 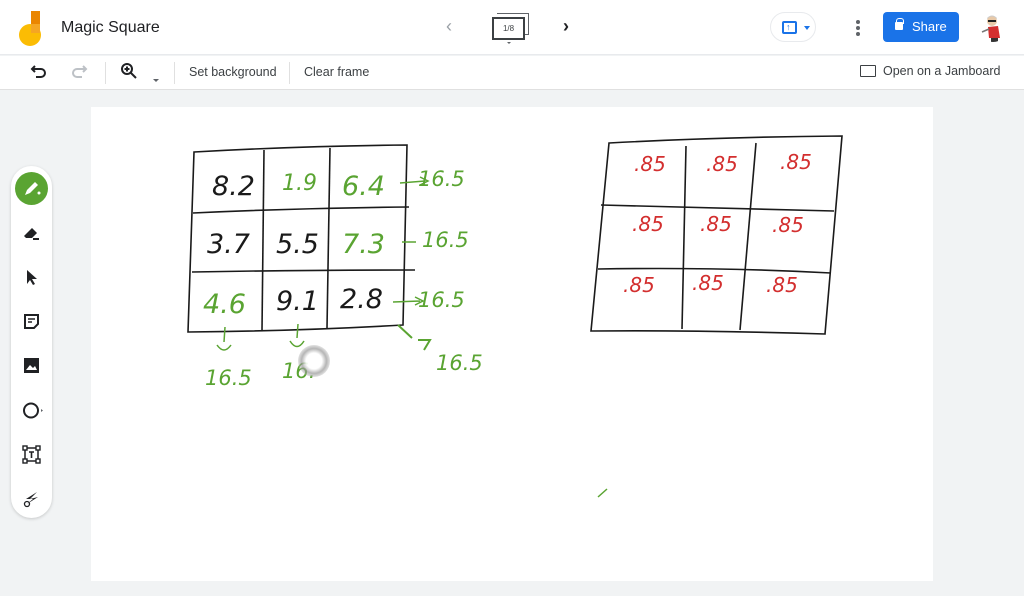 What do you see at coordinates (233, 72) in the screenshot?
I see `set-background-button: Set background` at bounding box center [233, 72].